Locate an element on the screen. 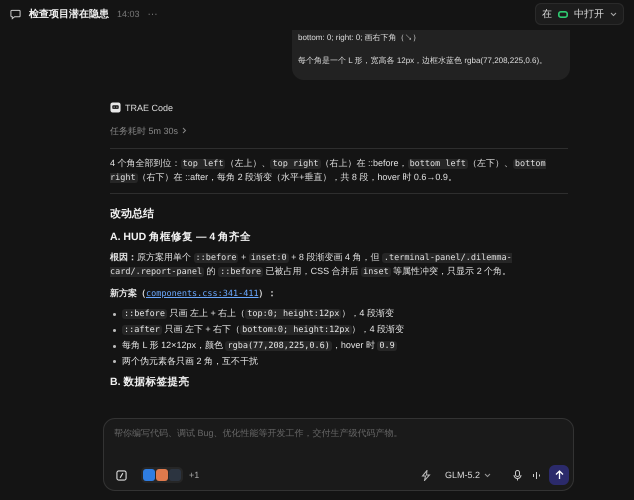 The height and width of the screenshot is (500, 634). microphone-icon is located at coordinates (517, 475).